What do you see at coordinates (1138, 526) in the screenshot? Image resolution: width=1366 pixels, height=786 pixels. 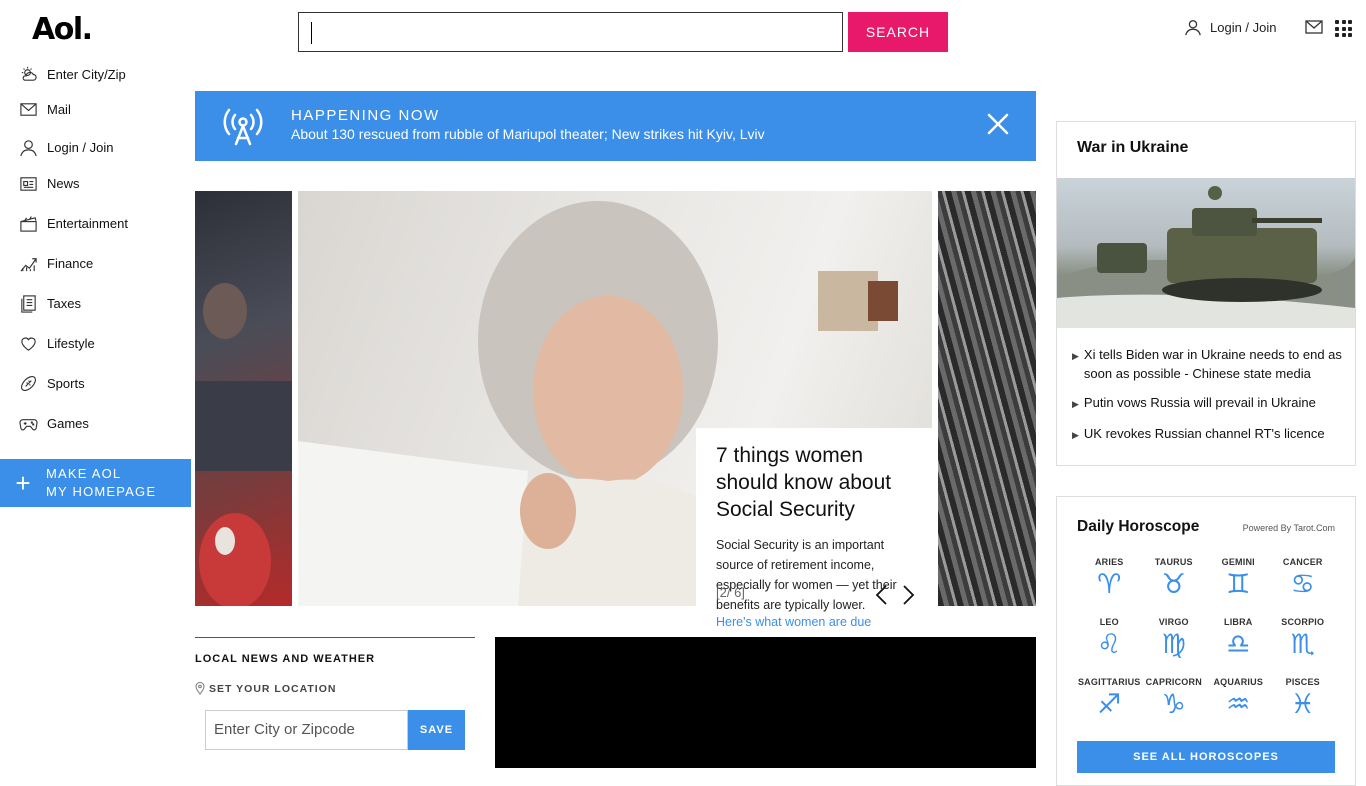 I see `horoscope-title: Daily Horoscope` at bounding box center [1138, 526].